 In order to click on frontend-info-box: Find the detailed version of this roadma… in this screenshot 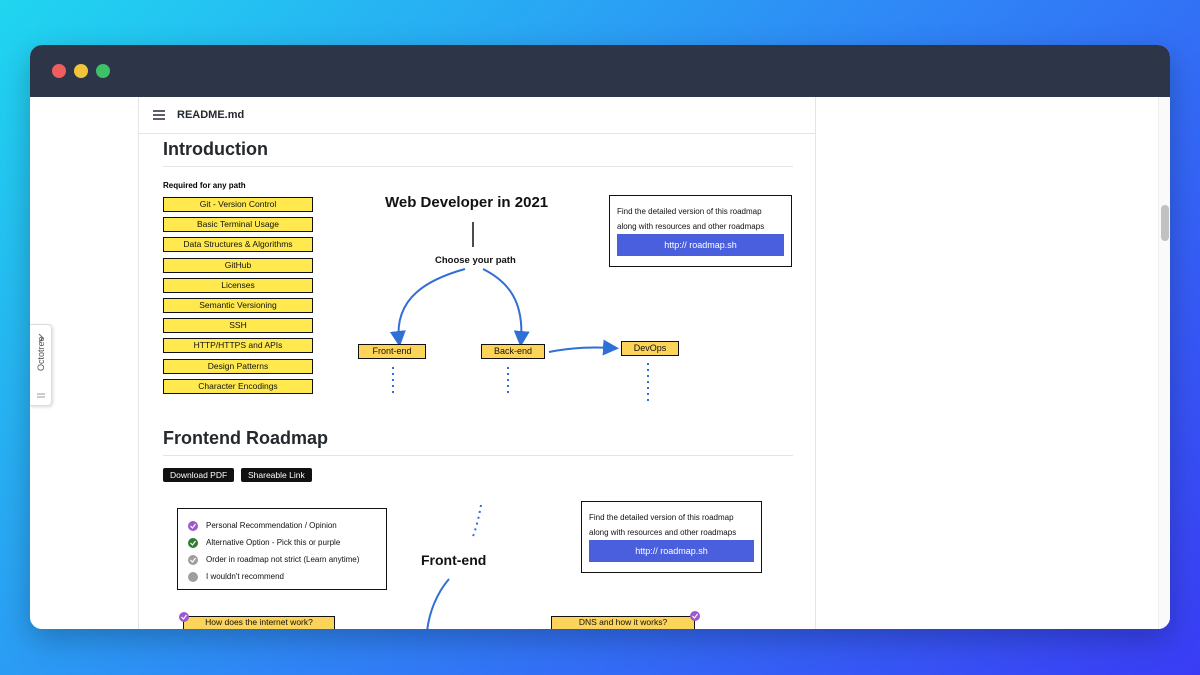, I will do `click(671, 537)`.